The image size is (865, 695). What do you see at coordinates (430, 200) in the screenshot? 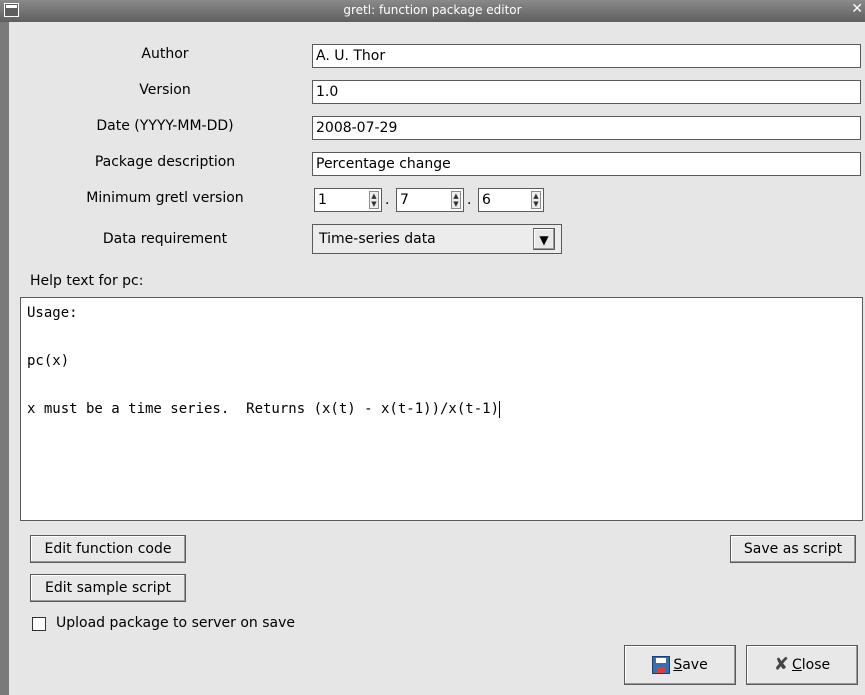
I see `min-version-minor-spin: 7 ▲ ▼` at bounding box center [430, 200].